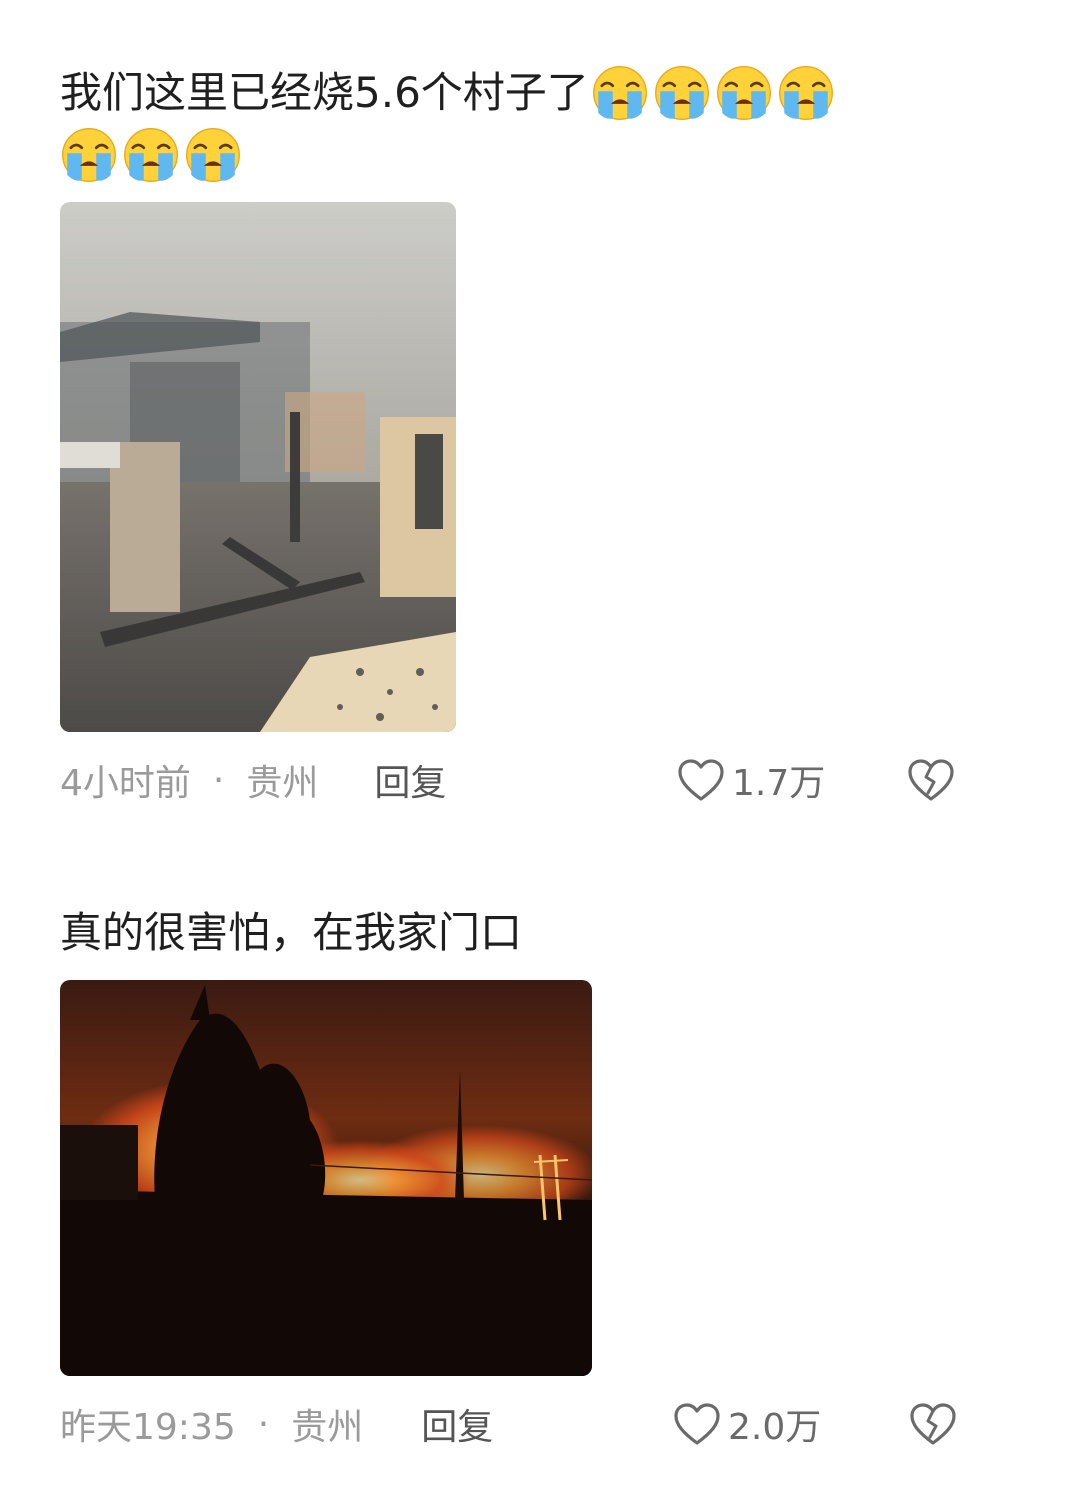 This screenshot has height=1509, width=1080. What do you see at coordinates (291, 932) in the screenshot?
I see `comment-text: 真的很害怕，在我家门口` at bounding box center [291, 932].